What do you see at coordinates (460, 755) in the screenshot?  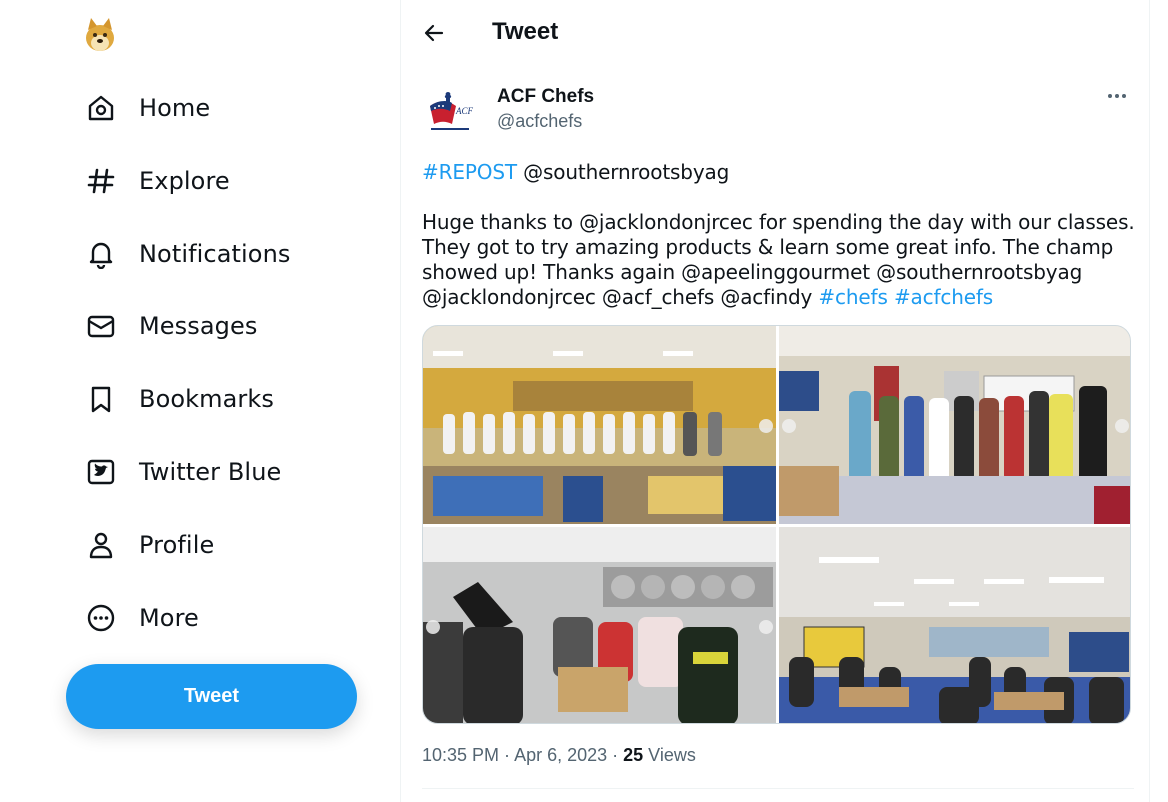 I see `tweet-time: 10:35 PM` at bounding box center [460, 755].